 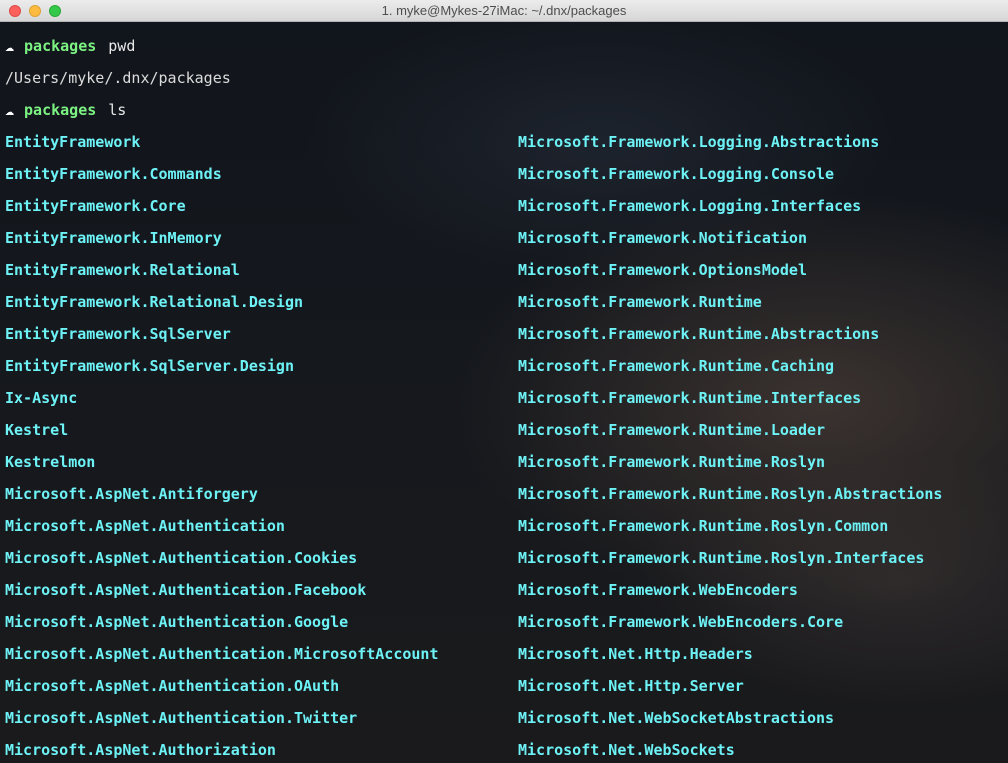 I want to click on directory-entry: EntityFramework.SqlServer.Design, so click(x=149, y=366).